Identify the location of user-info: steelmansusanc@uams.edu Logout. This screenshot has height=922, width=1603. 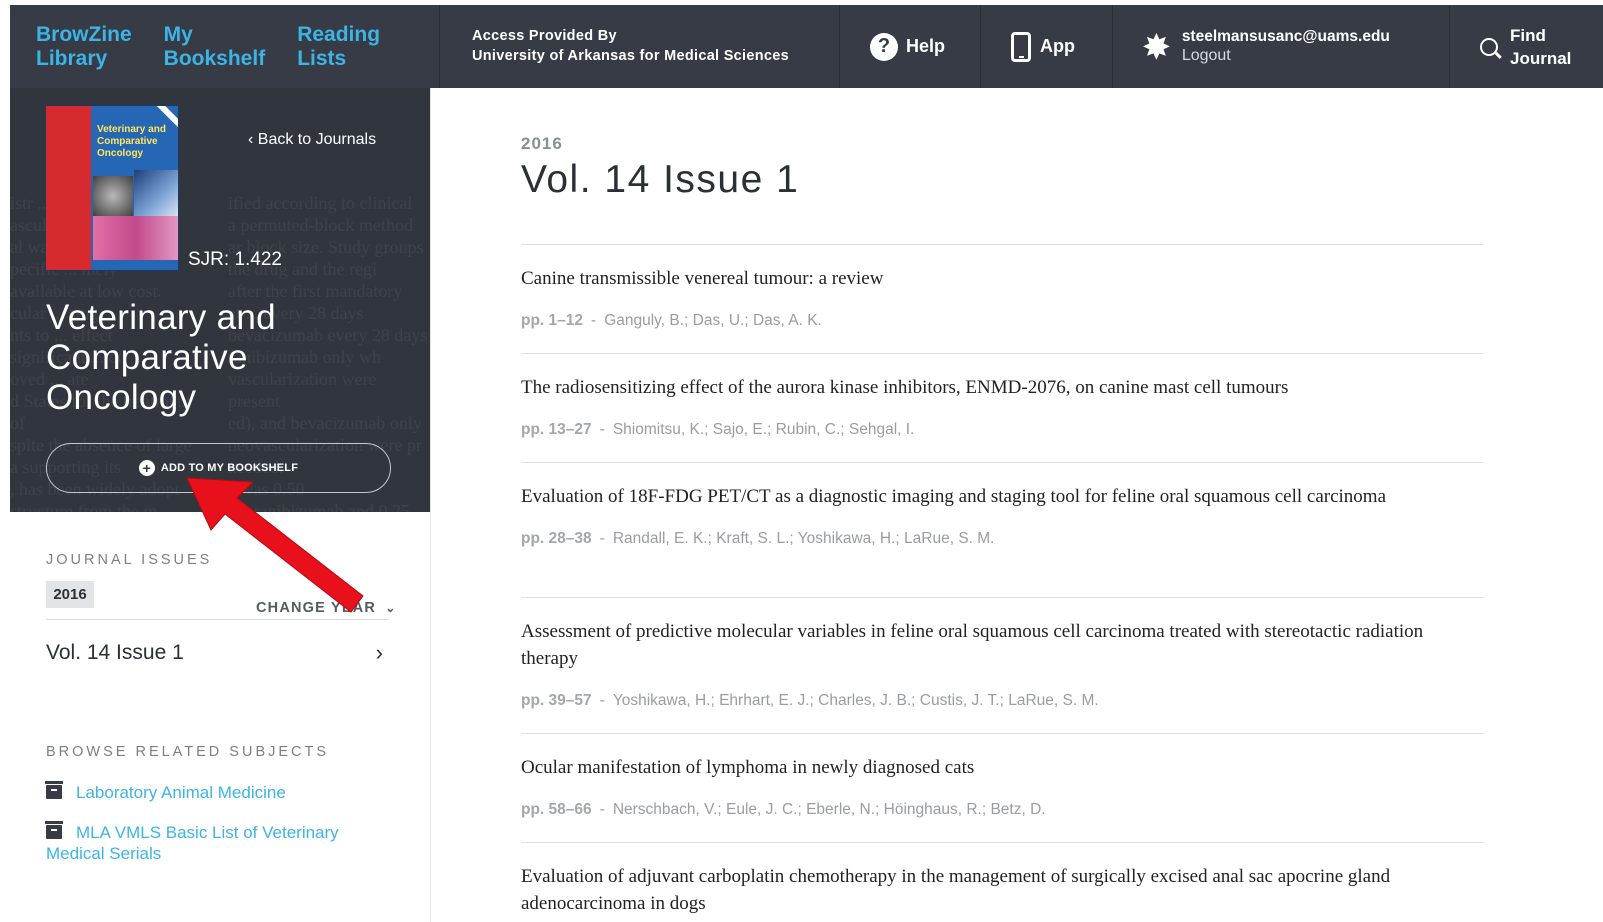
(1286, 46).